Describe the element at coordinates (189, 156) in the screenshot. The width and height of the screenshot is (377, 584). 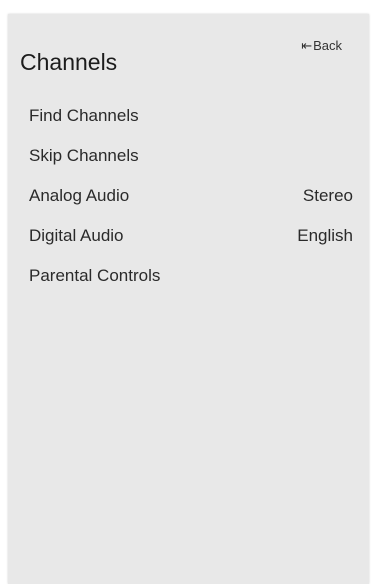
I see `menu-item-skip-channels: Skip Channels` at that location.